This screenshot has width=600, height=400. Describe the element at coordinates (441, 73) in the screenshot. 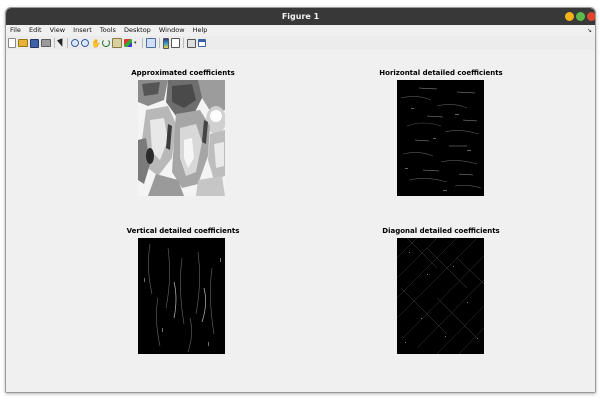

I see `subplot-title-horizontal: Horizontal detailed coefficients` at that location.